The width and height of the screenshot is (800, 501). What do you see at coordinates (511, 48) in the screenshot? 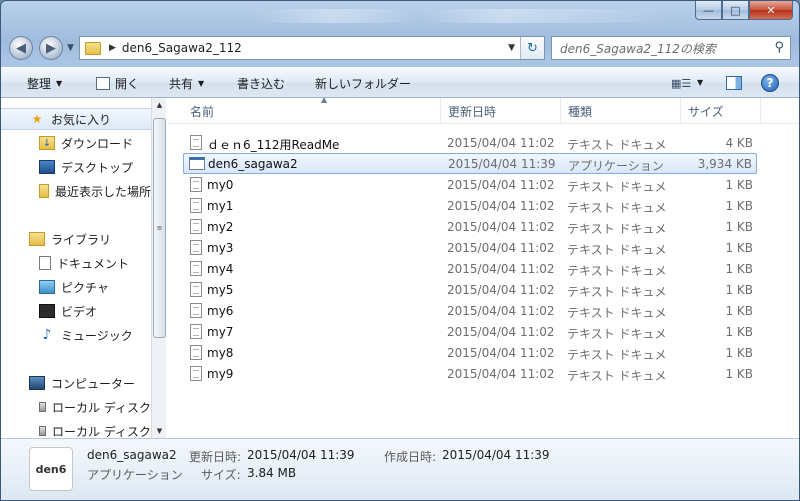
I see `address-dropdown-icon: ▼` at bounding box center [511, 48].